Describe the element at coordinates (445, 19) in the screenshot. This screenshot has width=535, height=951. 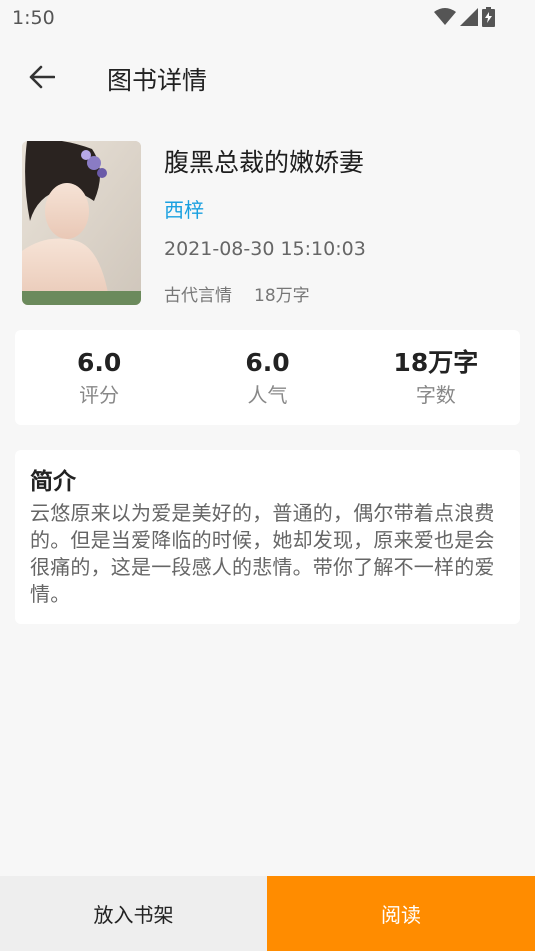
I see `wifi-icon` at that location.